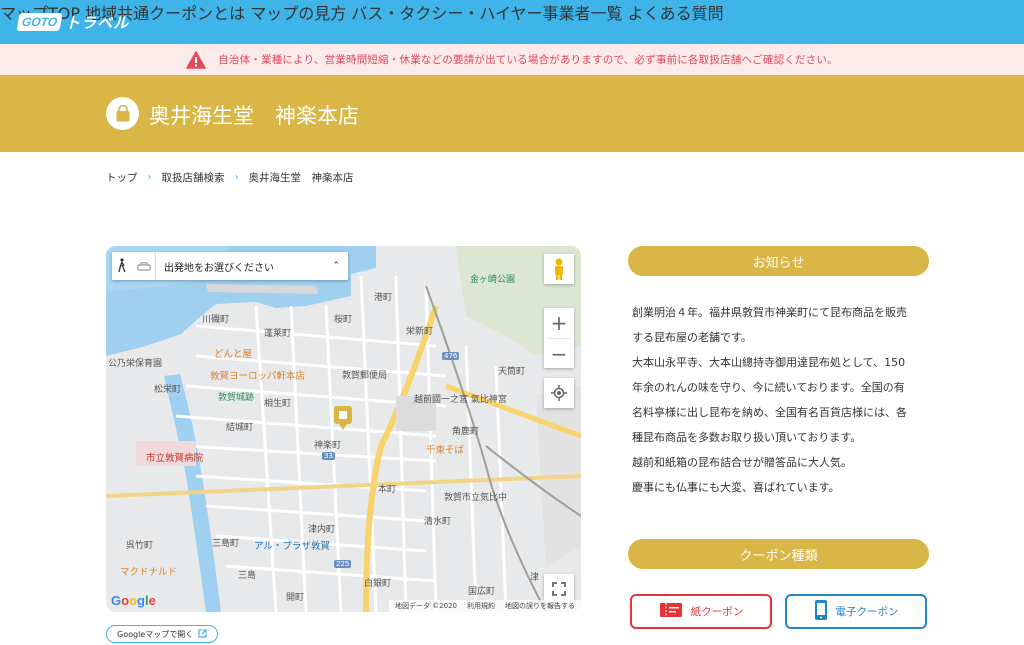  What do you see at coordinates (97, 22) in the screenshot?
I see `logo-travel-text: トラベル` at bounding box center [97, 22].